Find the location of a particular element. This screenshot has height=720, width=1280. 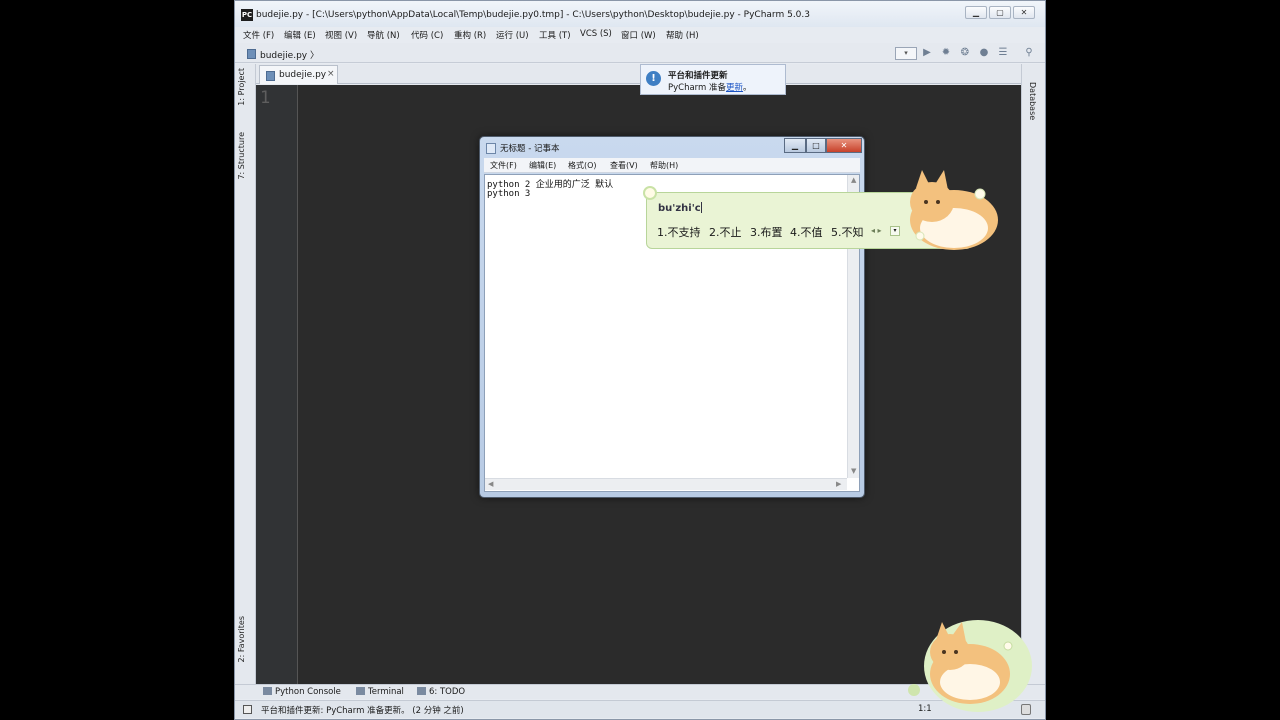

menu-help: 帮助 (H) is located at coordinates (682, 35).